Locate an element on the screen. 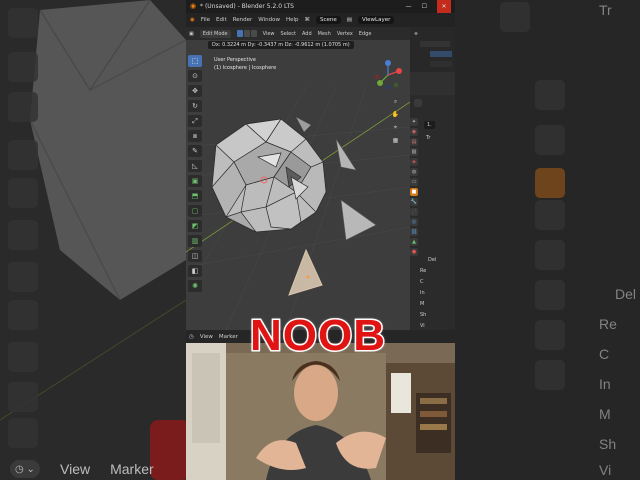 This screenshot has height=480, width=640. spin-tool-icon: ✺ is located at coordinates (195, 286).